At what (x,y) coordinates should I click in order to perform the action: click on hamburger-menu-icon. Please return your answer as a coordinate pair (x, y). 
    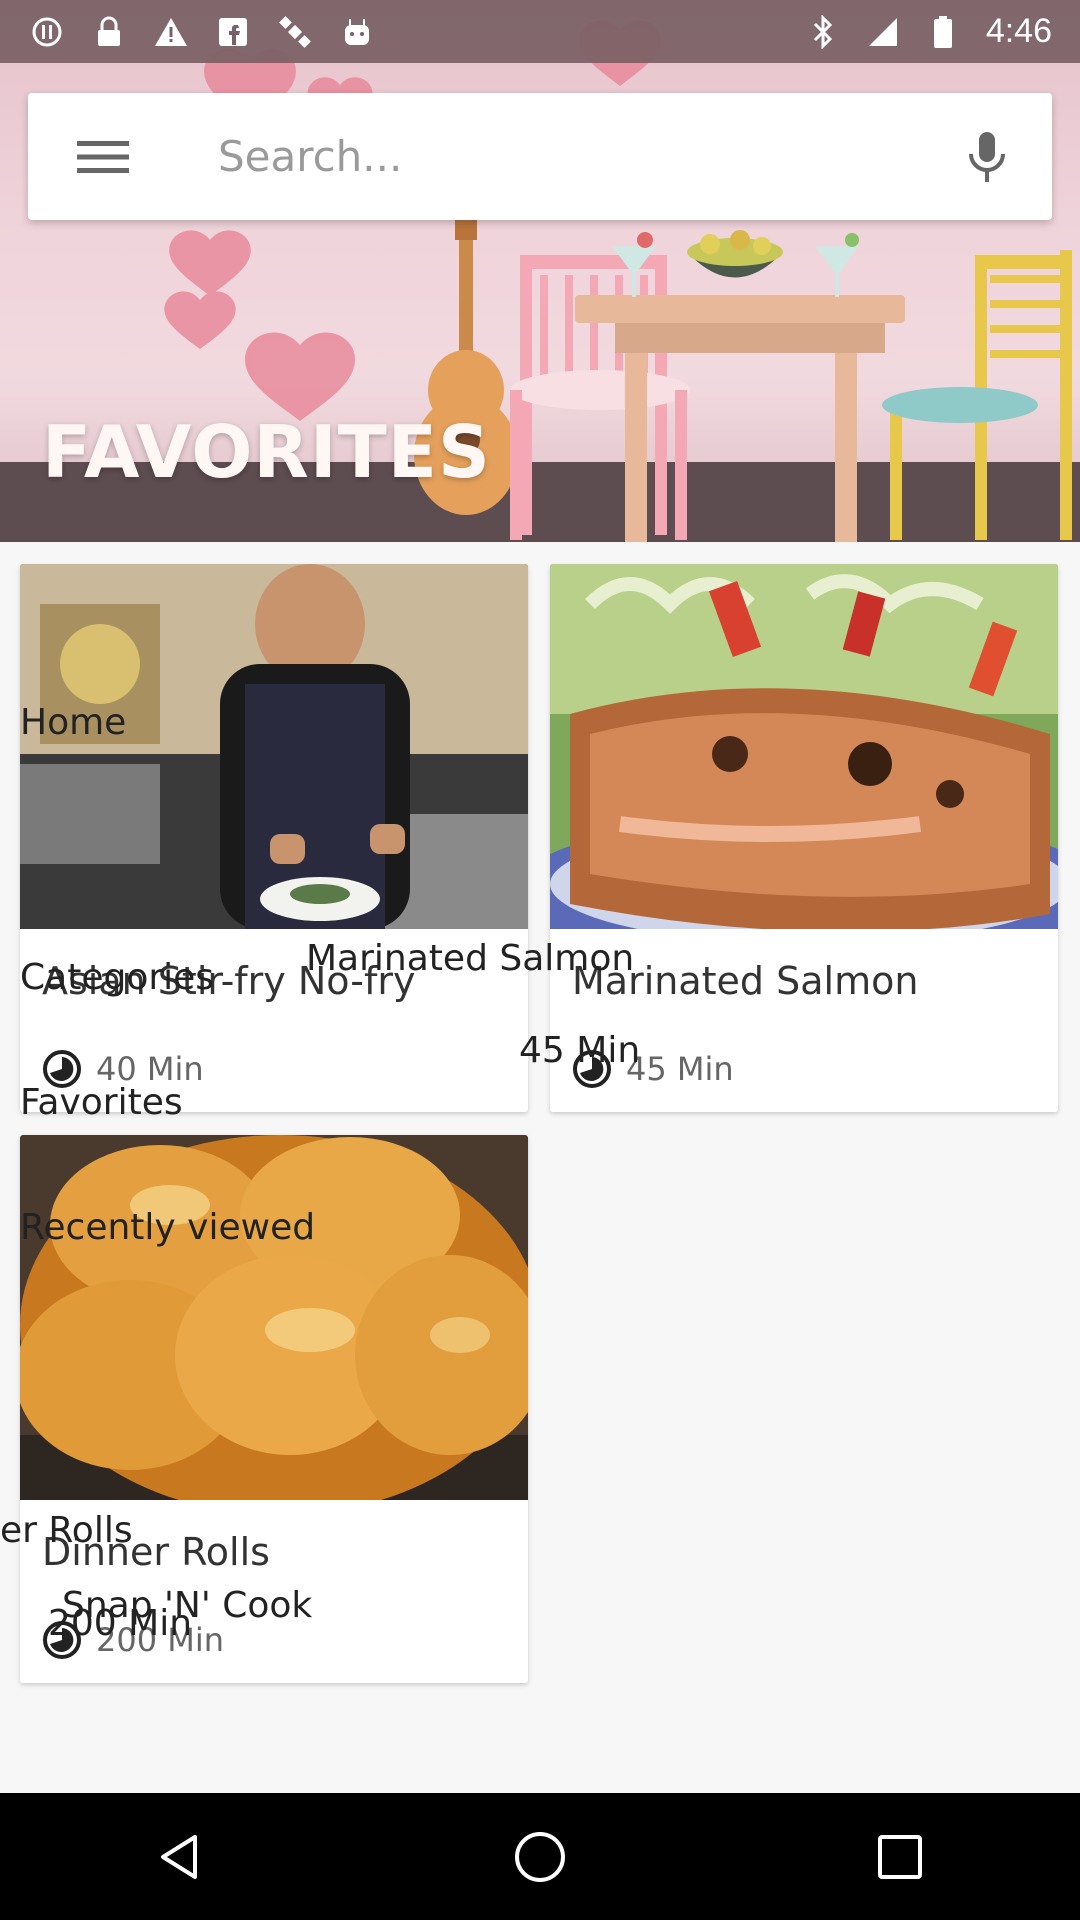
    Looking at the image, I should click on (103, 156).